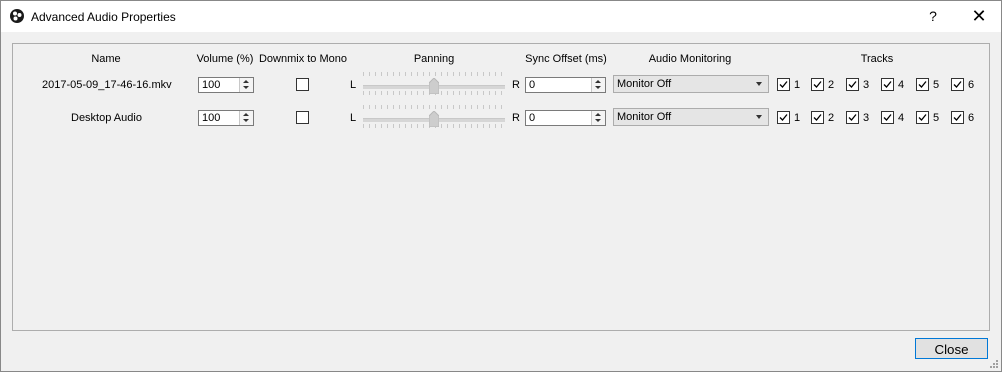 The width and height of the screenshot is (1002, 372). I want to click on title-bar: Advanced Audio Properties ? ✕, so click(501, 16).